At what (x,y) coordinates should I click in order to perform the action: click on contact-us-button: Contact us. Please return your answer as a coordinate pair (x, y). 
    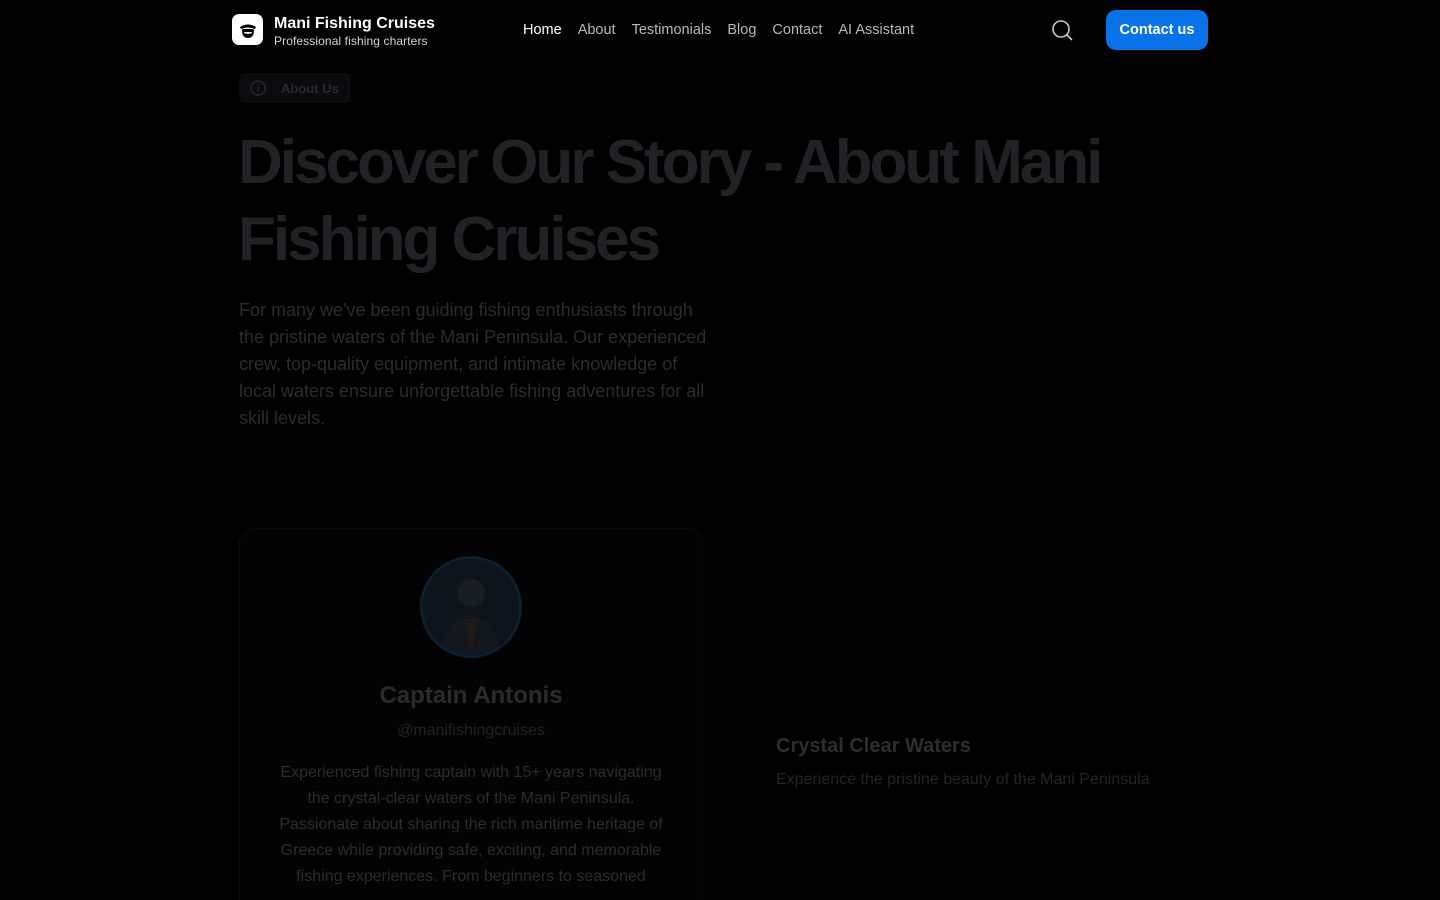
    Looking at the image, I should click on (1157, 30).